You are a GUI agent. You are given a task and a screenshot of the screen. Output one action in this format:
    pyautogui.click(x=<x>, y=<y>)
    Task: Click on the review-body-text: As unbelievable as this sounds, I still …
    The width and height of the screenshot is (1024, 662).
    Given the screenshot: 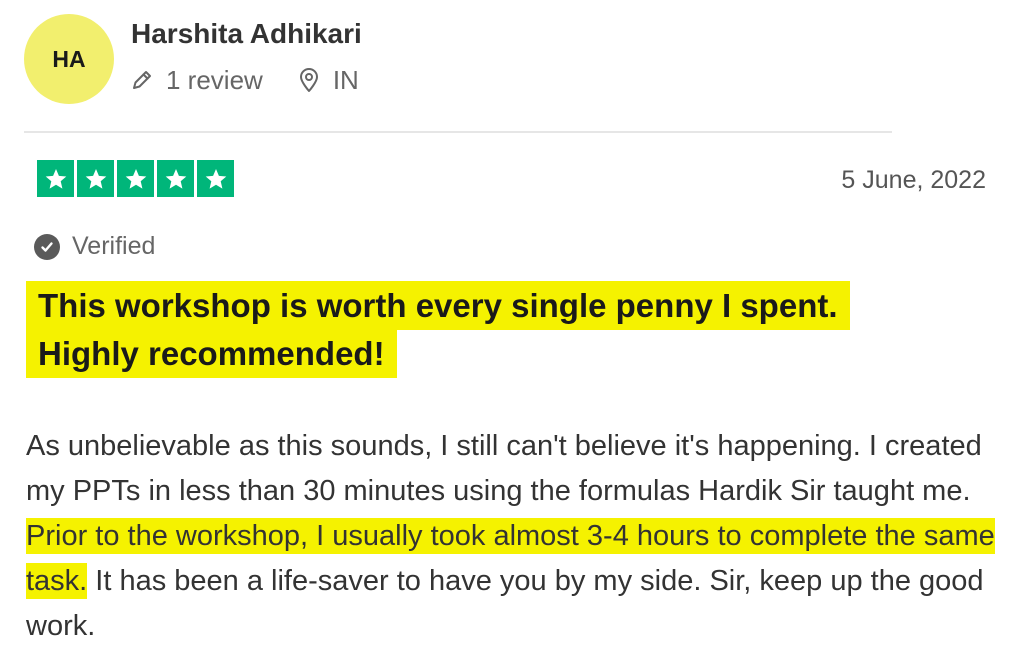 What is the action you would take?
    pyautogui.click(x=504, y=468)
    